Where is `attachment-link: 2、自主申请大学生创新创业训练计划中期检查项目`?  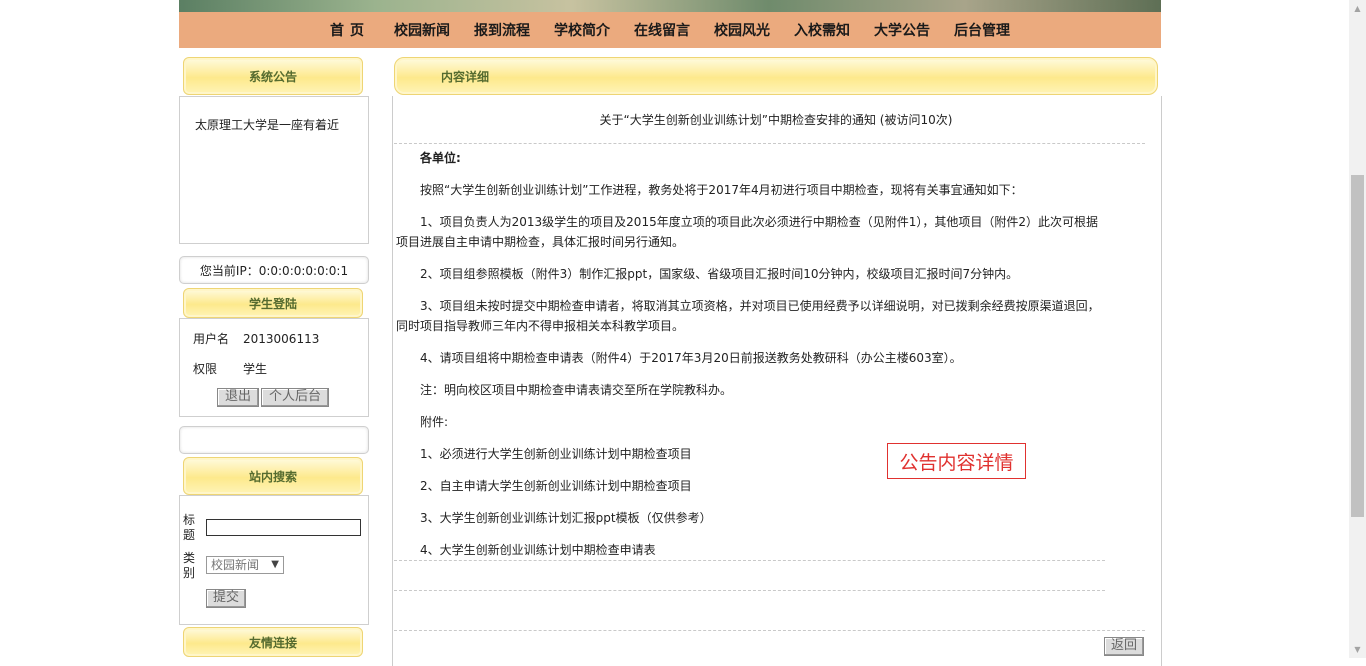 attachment-link: 2、自主申请大学生创新创业训练计划中期检查项目 is located at coordinates (752, 486).